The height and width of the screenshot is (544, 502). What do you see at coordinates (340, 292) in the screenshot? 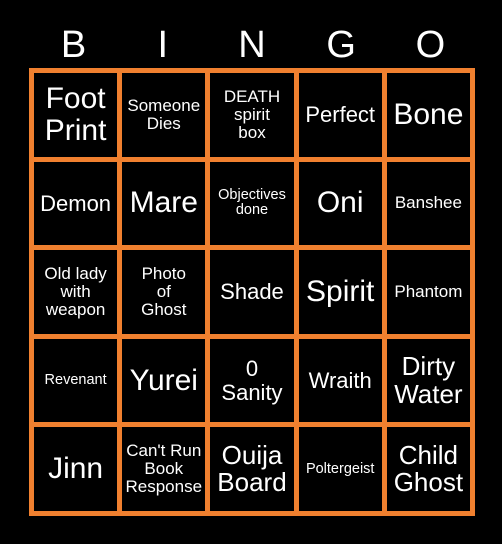
I see `bingo-cell: Spirit` at bounding box center [340, 292].